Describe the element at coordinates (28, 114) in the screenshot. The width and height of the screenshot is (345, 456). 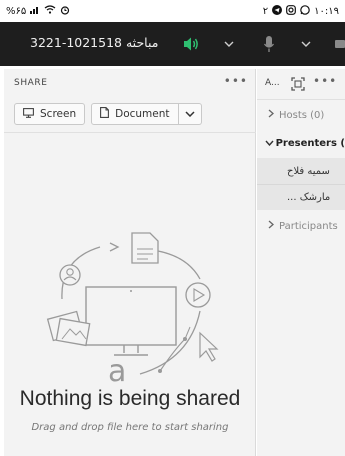
I see `monitor-icon` at that location.